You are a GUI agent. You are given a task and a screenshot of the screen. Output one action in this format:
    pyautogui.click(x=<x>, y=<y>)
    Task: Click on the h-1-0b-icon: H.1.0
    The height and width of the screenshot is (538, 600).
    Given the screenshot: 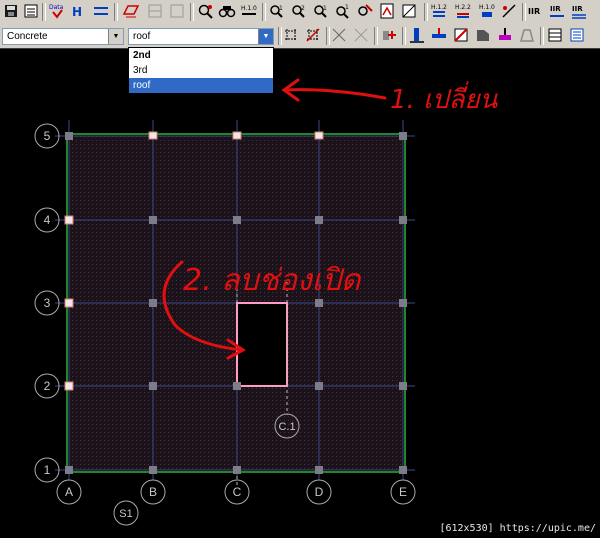 What is the action you would take?
    pyautogui.click(x=487, y=11)
    